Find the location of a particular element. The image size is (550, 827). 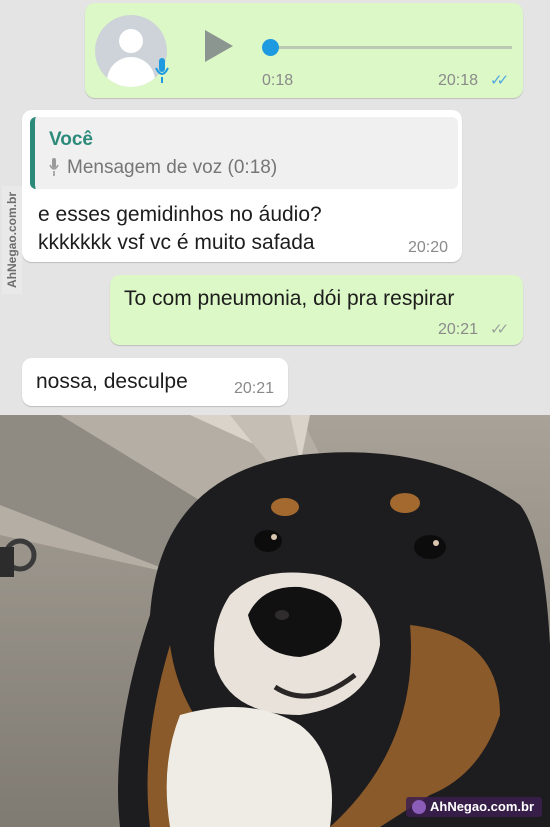

audio-seek-track is located at coordinates (390, 47).